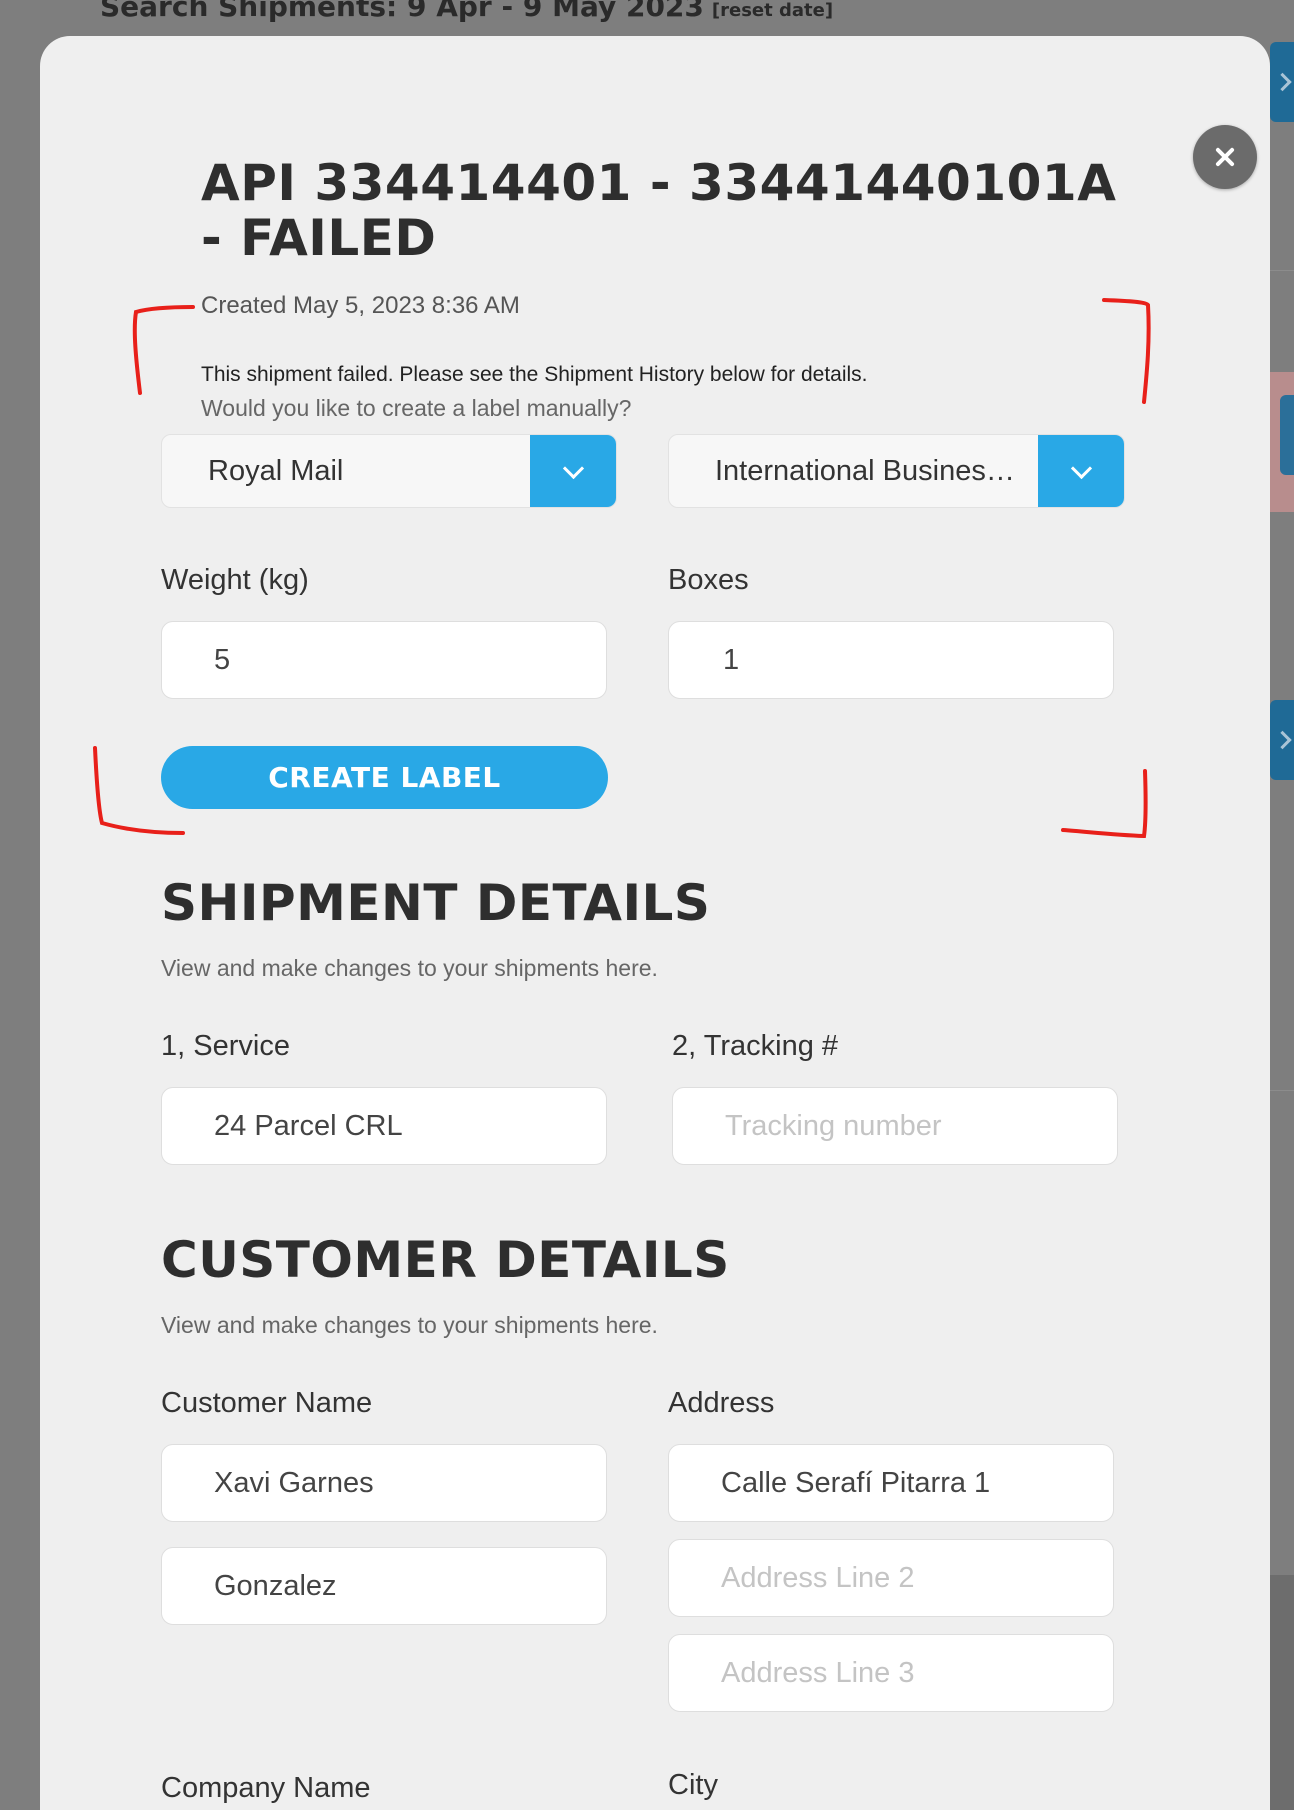  Describe the element at coordinates (772, 10) in the screenshot. I see `reset-date-link: [reset date]` at that location.